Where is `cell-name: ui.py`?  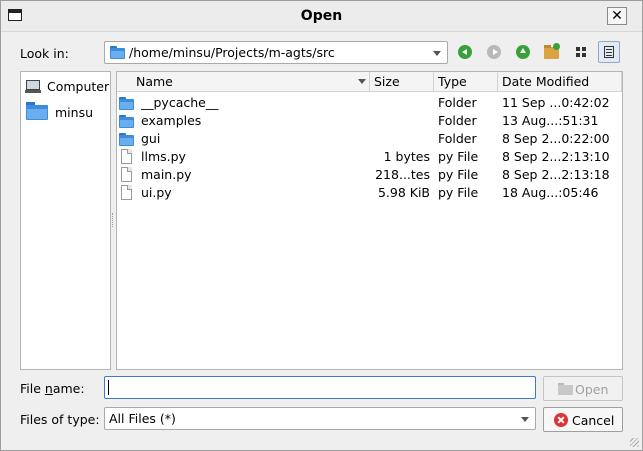 cell-name: ui.py is located at coordinates (156, 192).